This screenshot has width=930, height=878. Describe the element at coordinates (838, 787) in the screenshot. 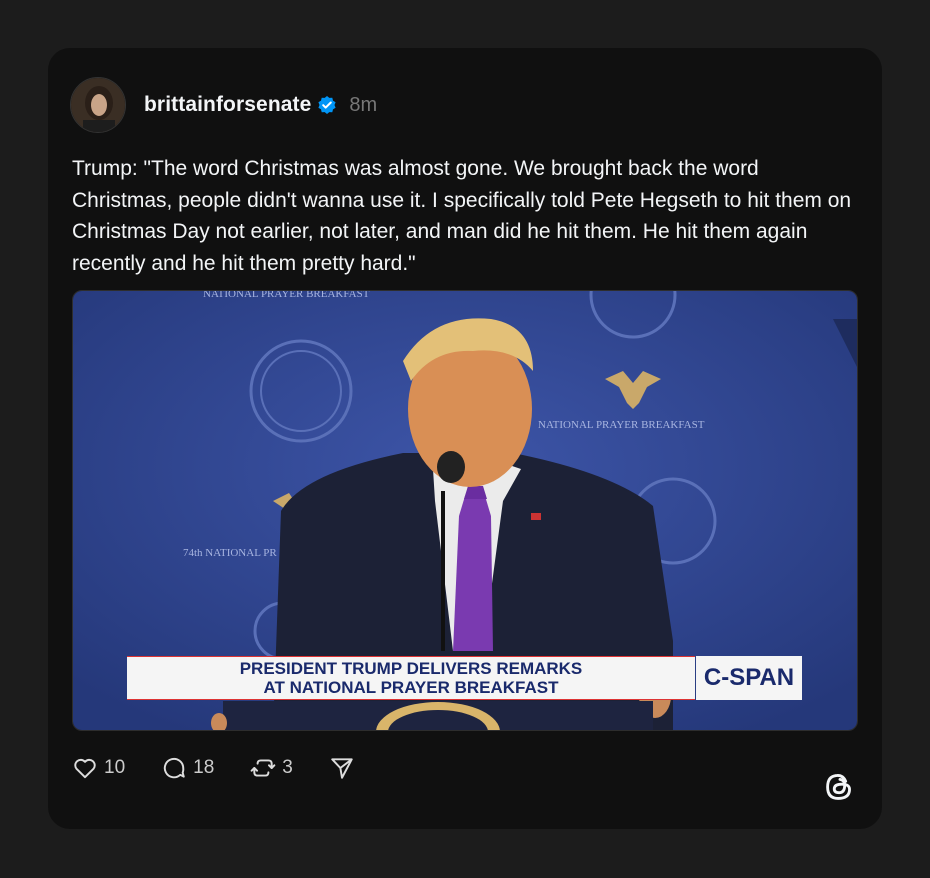

I see `threads-logo-icon` at that location.